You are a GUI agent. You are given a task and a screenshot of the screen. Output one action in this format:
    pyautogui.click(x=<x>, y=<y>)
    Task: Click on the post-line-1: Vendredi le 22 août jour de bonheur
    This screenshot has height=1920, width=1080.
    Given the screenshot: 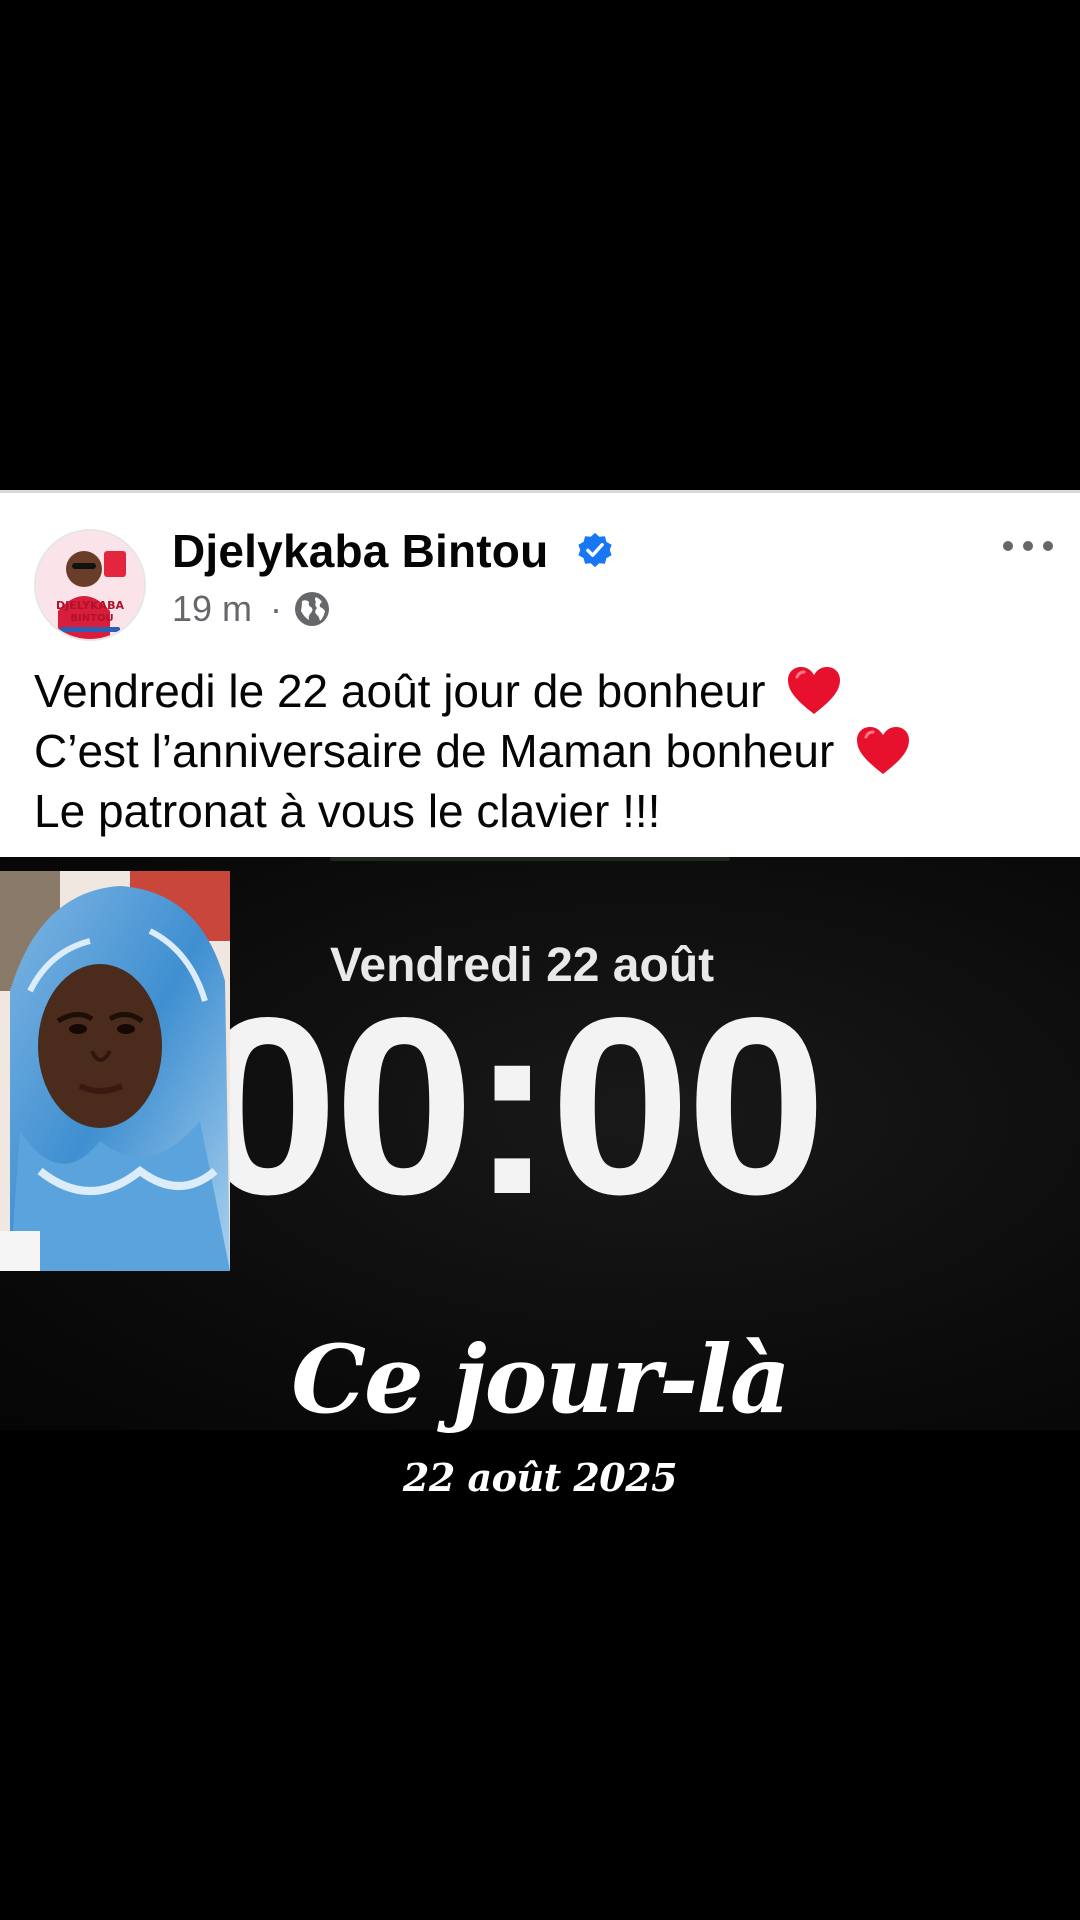 What is the action you would take?
    pyautogui.click(x=549, y=691)
    